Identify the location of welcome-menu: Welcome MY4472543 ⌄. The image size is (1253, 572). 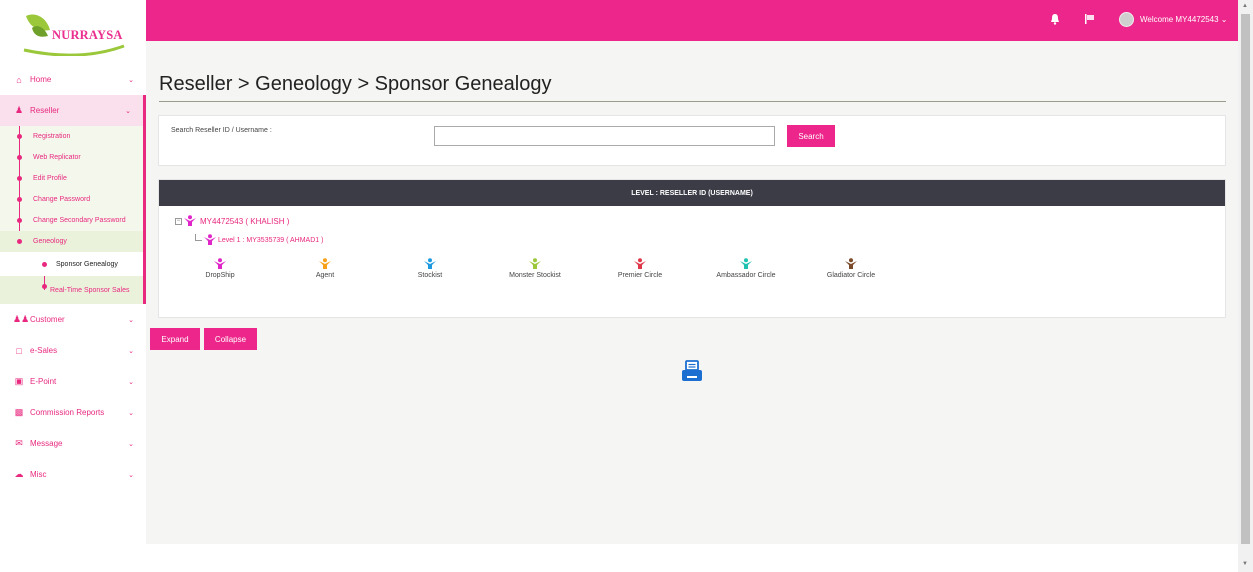
(1184, 19).